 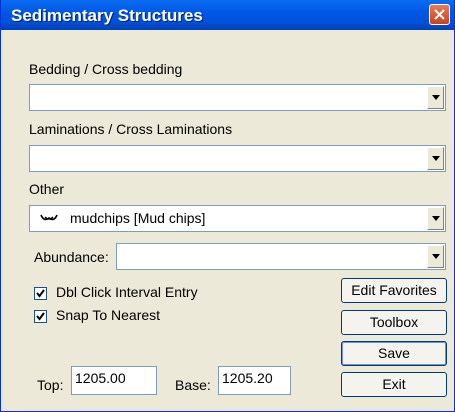 I want to click on title-bar: Sedimentary Structures, so click(x=227, y=15).